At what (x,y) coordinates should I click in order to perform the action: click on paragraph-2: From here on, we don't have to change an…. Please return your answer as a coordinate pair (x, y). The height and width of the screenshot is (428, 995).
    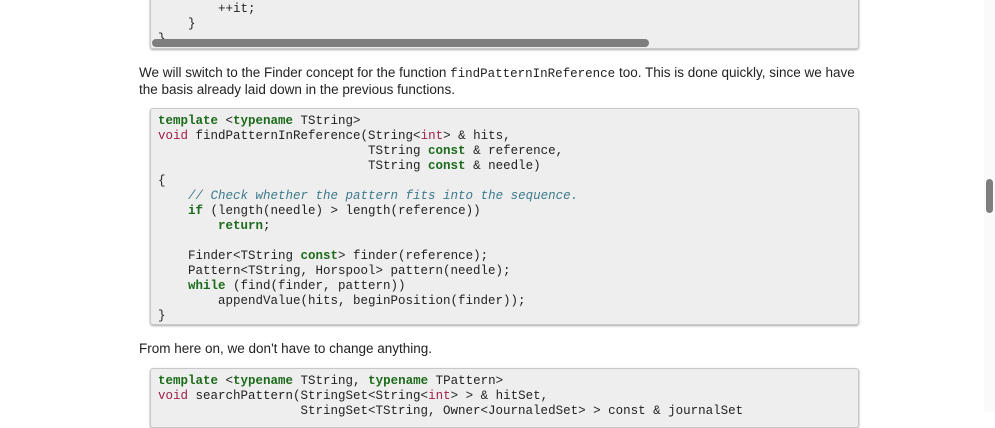
    Looking at the image, I should click on (286, 348).